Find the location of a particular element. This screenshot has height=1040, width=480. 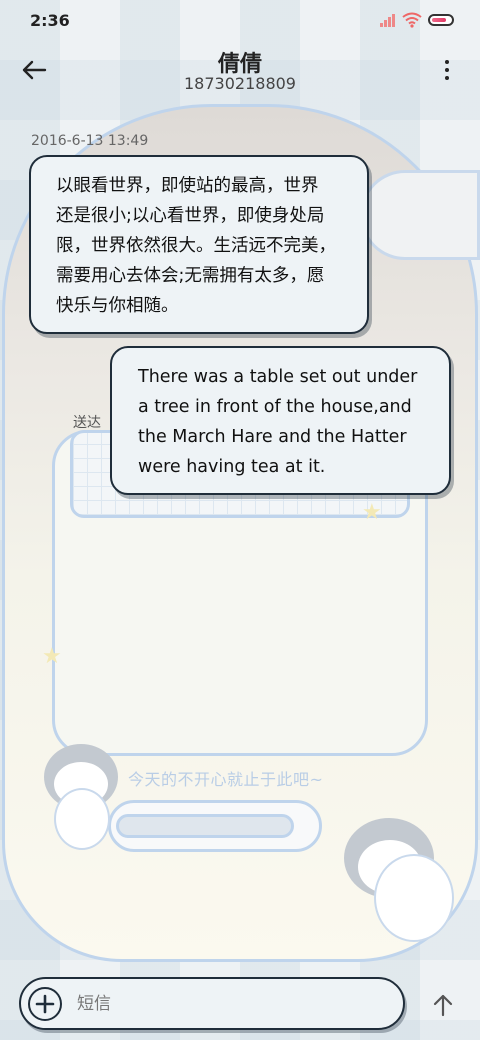

add-attachment-button is located at coordinates (45, 1004).